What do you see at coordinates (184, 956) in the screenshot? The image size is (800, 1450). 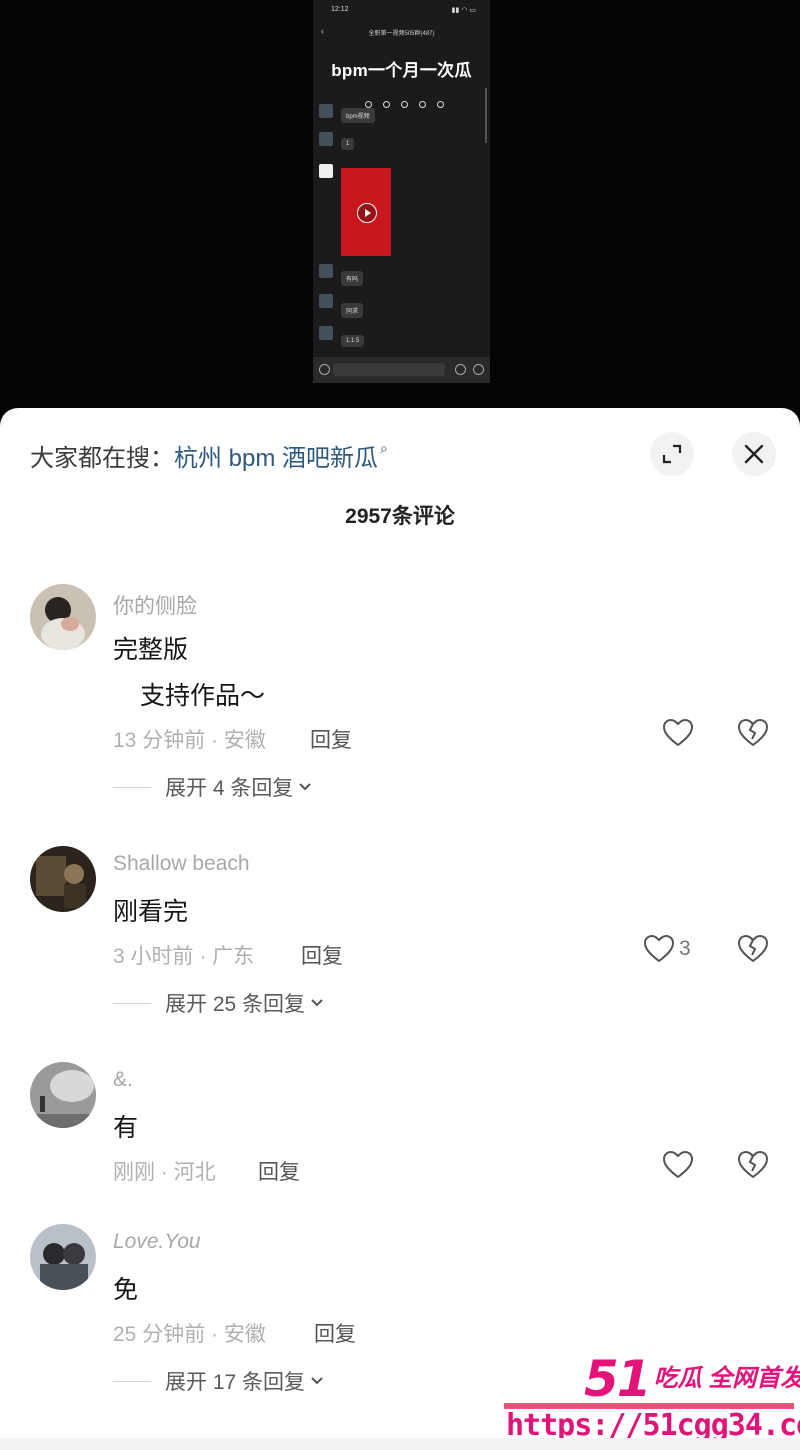 I see `comment-meta: 3 小时前 · 广东` at bounding box center [184, 956].